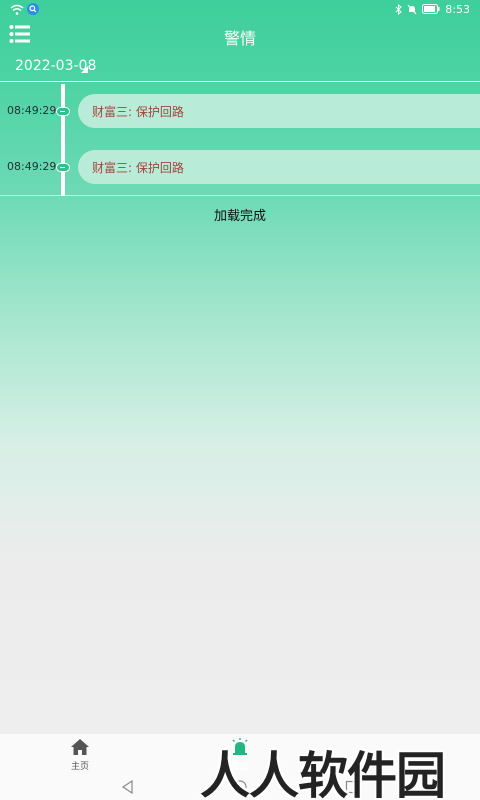 The height and width of the screenshot is (800, 480). I want to click on tab-home-label: 主页, so click(79, 767).